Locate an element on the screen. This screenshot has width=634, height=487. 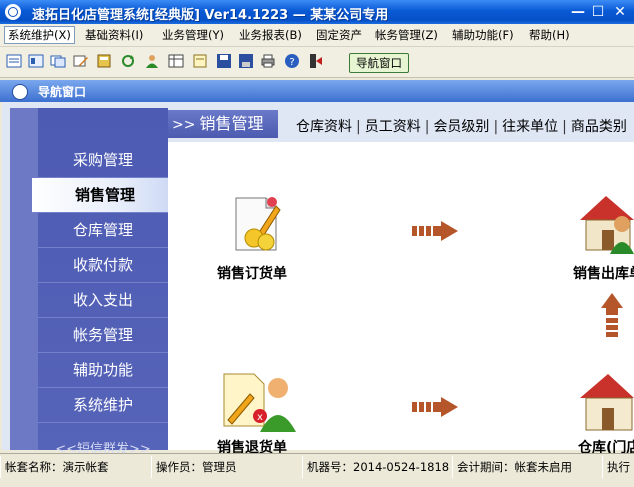
tab-product-category: 商品类别 is located at coordinates (599, 127).